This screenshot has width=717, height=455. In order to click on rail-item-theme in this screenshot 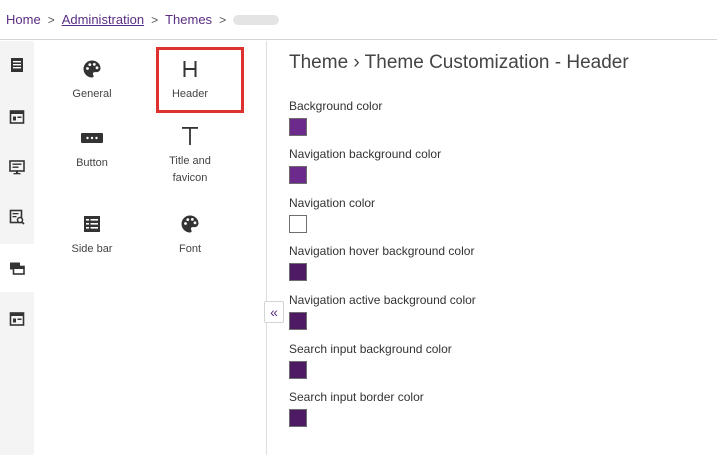, I will do `click(17, 268)`.